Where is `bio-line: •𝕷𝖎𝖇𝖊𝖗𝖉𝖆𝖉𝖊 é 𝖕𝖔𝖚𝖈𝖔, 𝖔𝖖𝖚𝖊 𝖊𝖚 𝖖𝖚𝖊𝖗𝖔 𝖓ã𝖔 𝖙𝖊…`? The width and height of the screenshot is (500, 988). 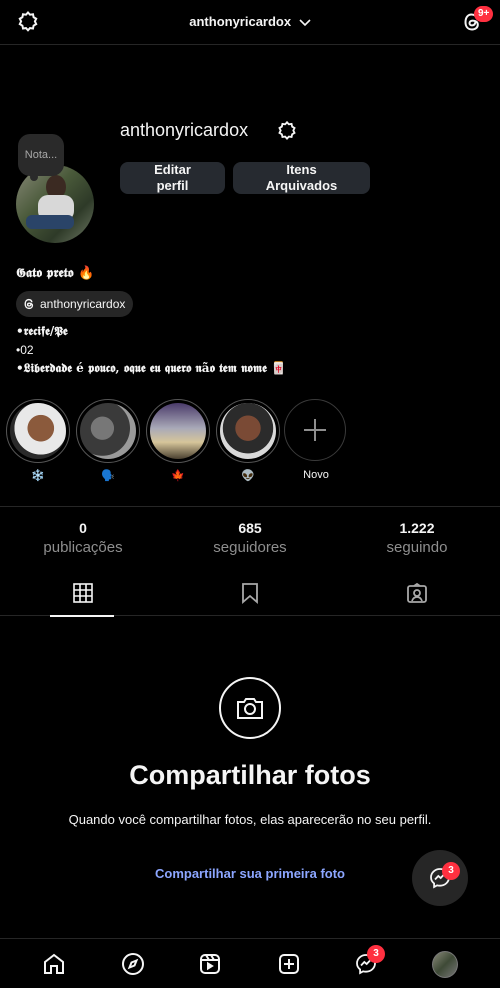 bio-line: •𝕷𝖎𝖇𝖊𝖗𝖉𝖆𝖉𝖊 é 𝖕𝖔𝖚𝖈𝖔, 𝖔𝖖𝖚𝖊 𝖊𝖚 𝖖𝖚𝖊𝖗𝖔 𝖓ã𝖔 𝖙𝖊… is located at coordinates (151, 368).